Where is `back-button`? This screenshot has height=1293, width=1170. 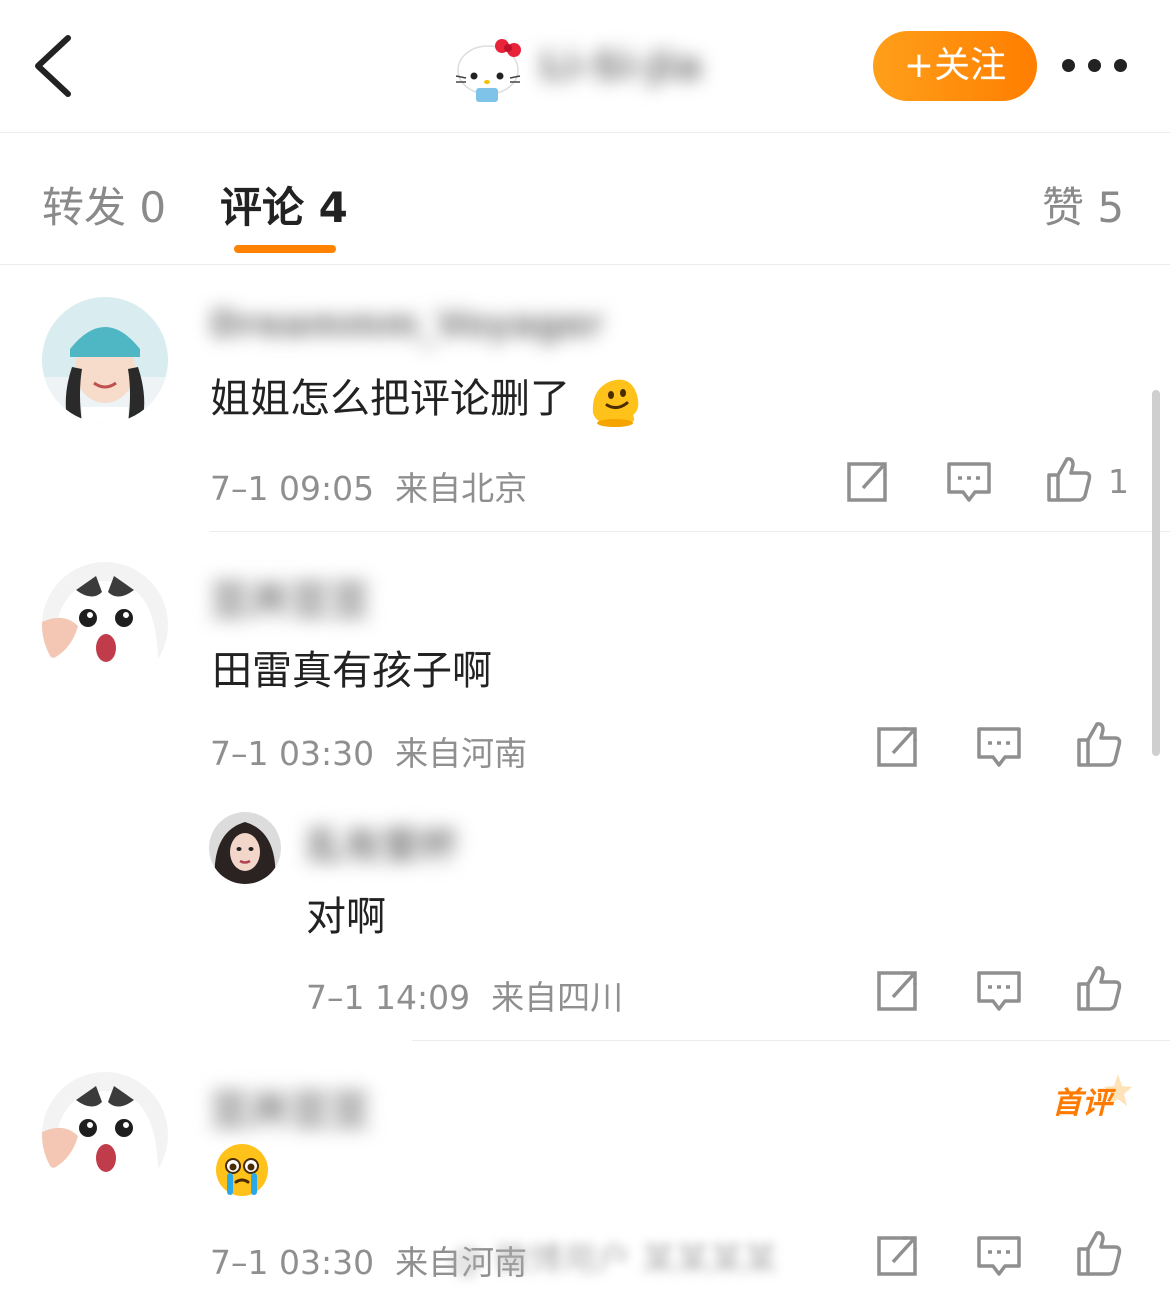 back-button is located at coordinates (58, 65).